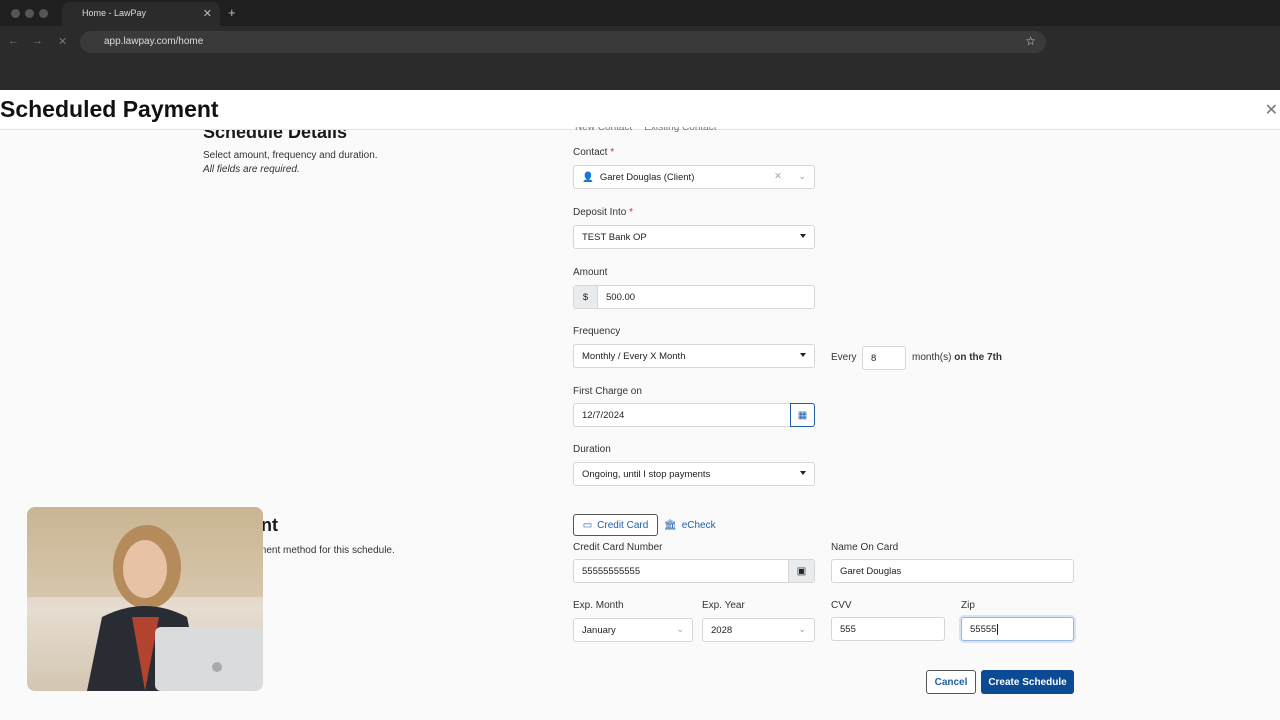 This screenshot has height=720, width=1280. What do you see at coordinates (694, 415) in the screenshot?
I see `first-charge-input: 12/7/2024 ▦` at bounding box center [694, 415].